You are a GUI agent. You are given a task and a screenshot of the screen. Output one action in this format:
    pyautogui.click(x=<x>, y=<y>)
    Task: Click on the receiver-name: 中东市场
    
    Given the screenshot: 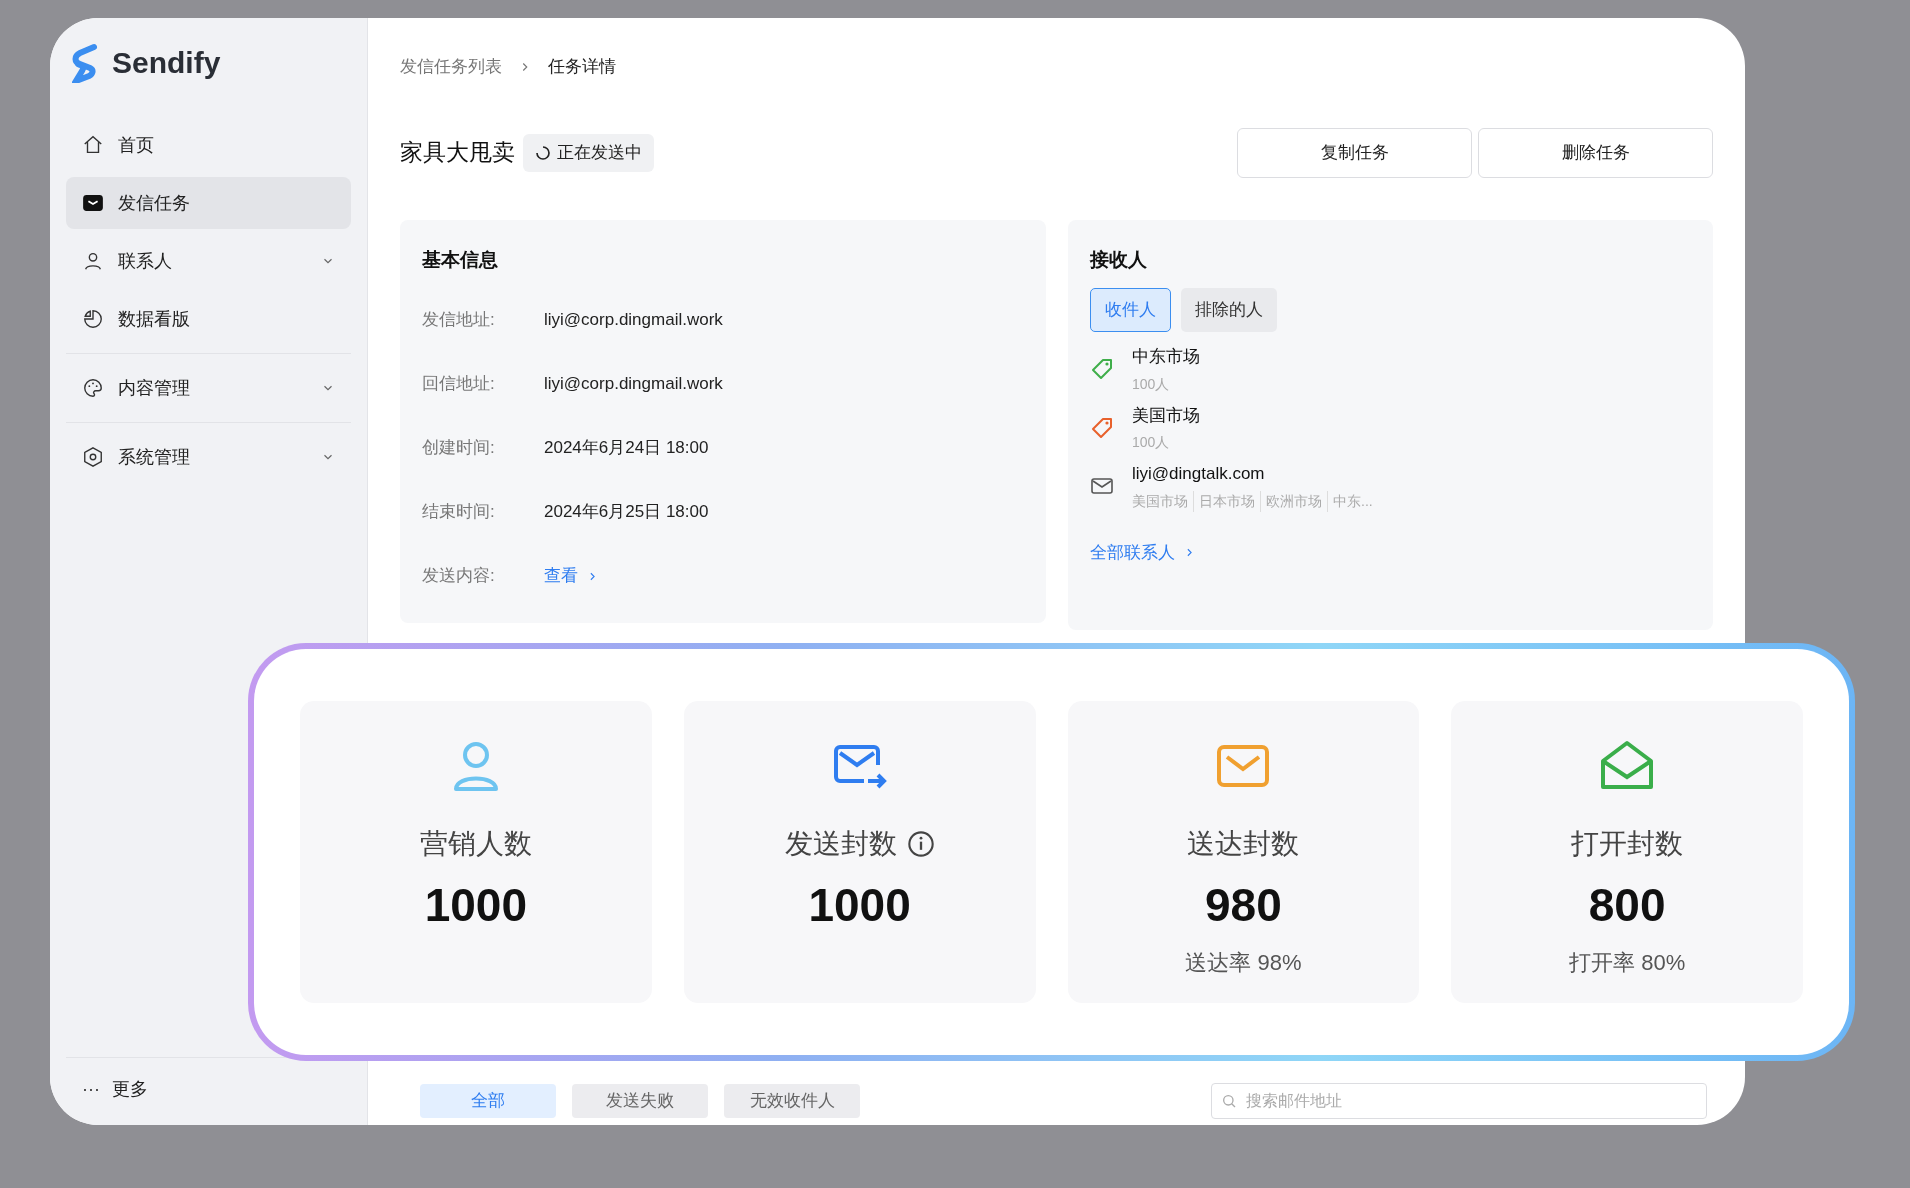 What is the action you would take?
    pyautogui.click(x=1166, y=357)
    